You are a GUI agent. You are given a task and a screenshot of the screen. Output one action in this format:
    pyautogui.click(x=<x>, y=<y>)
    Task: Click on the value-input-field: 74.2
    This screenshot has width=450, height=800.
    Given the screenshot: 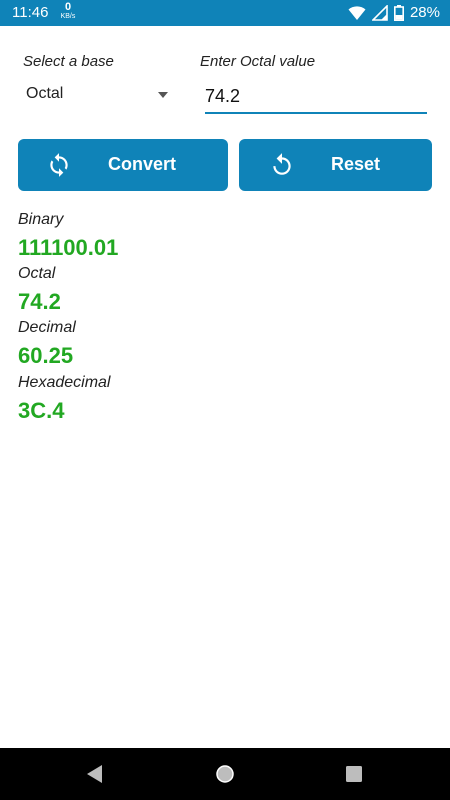 What is the action you would take?
    pyautogui.click(x=316, y=98)
    